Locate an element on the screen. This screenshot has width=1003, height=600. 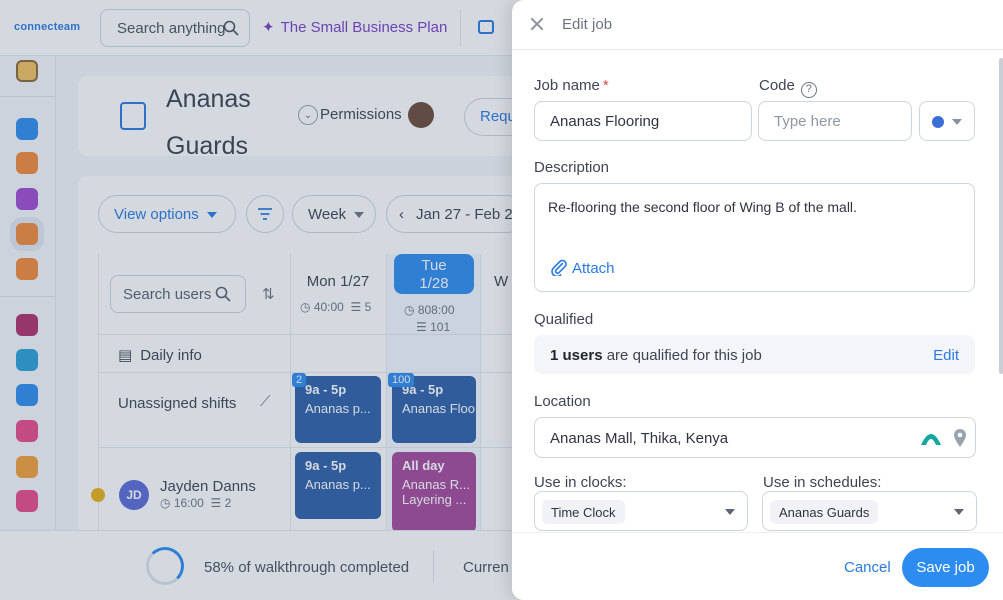
job-name-label: Job name * is located at coordinates (571, 85).